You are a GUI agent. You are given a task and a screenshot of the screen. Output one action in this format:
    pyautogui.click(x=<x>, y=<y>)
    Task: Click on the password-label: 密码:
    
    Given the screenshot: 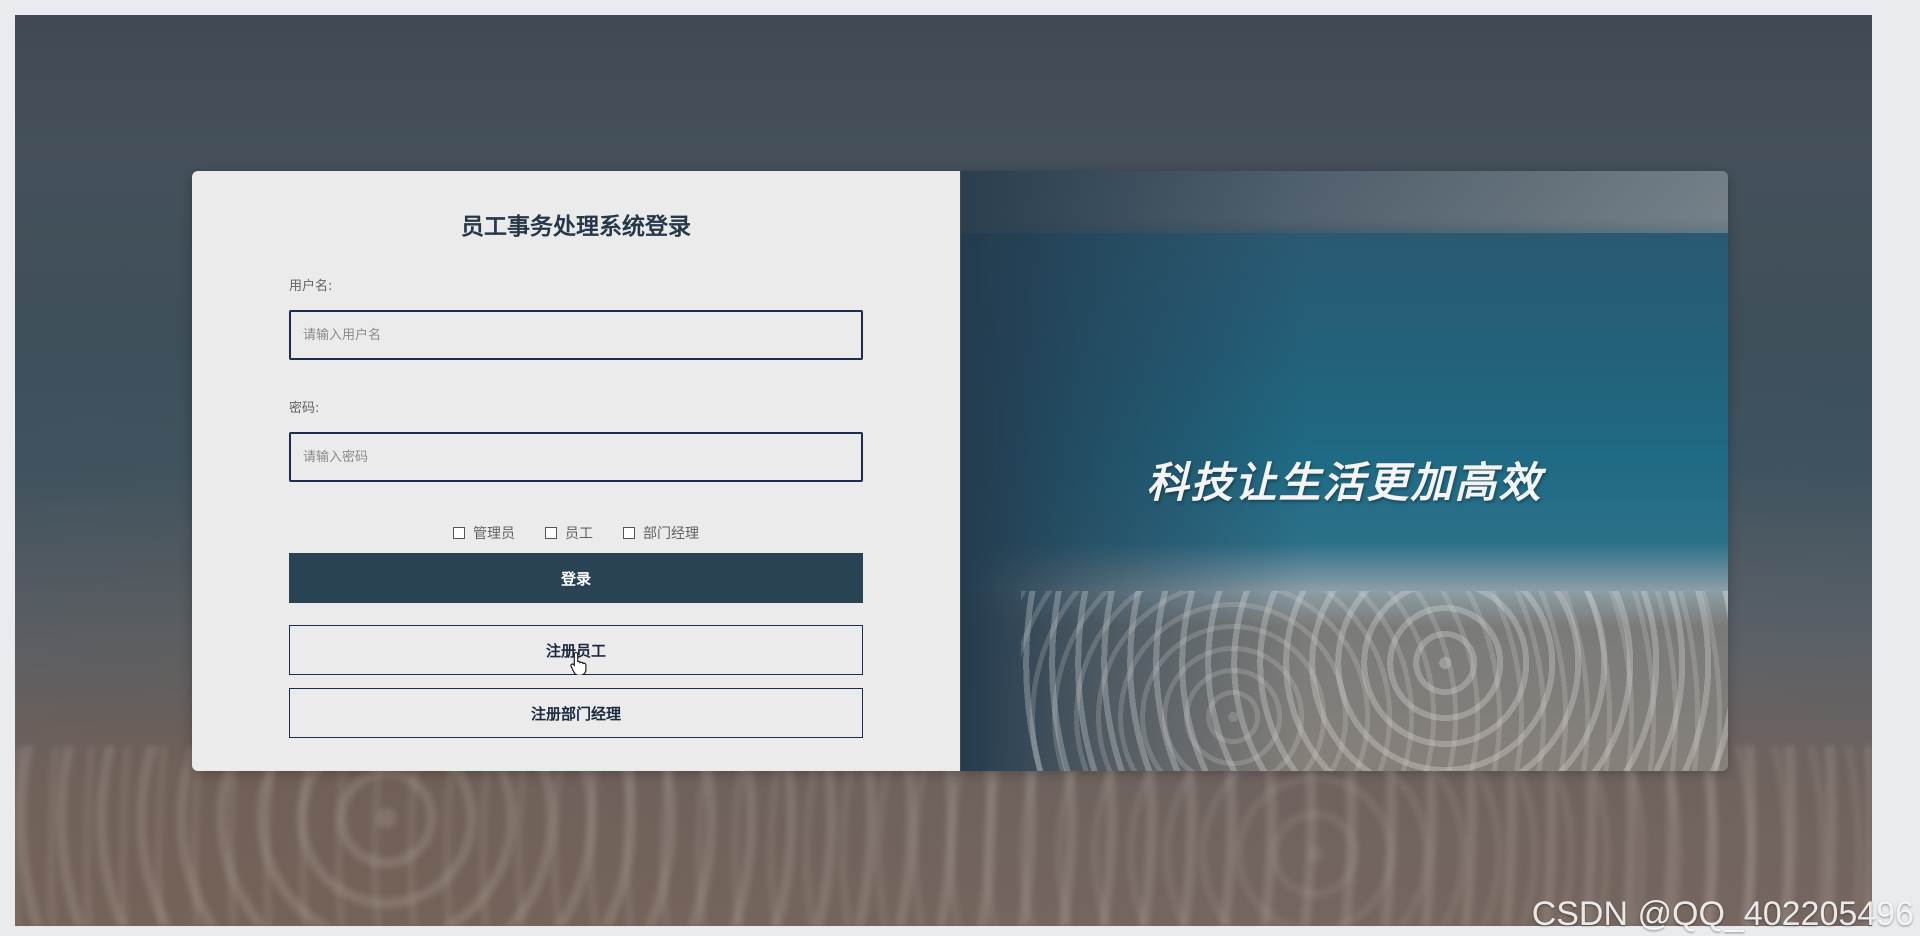 What is the action you would take?
    pyautogui.click(x=304, y=408)
    